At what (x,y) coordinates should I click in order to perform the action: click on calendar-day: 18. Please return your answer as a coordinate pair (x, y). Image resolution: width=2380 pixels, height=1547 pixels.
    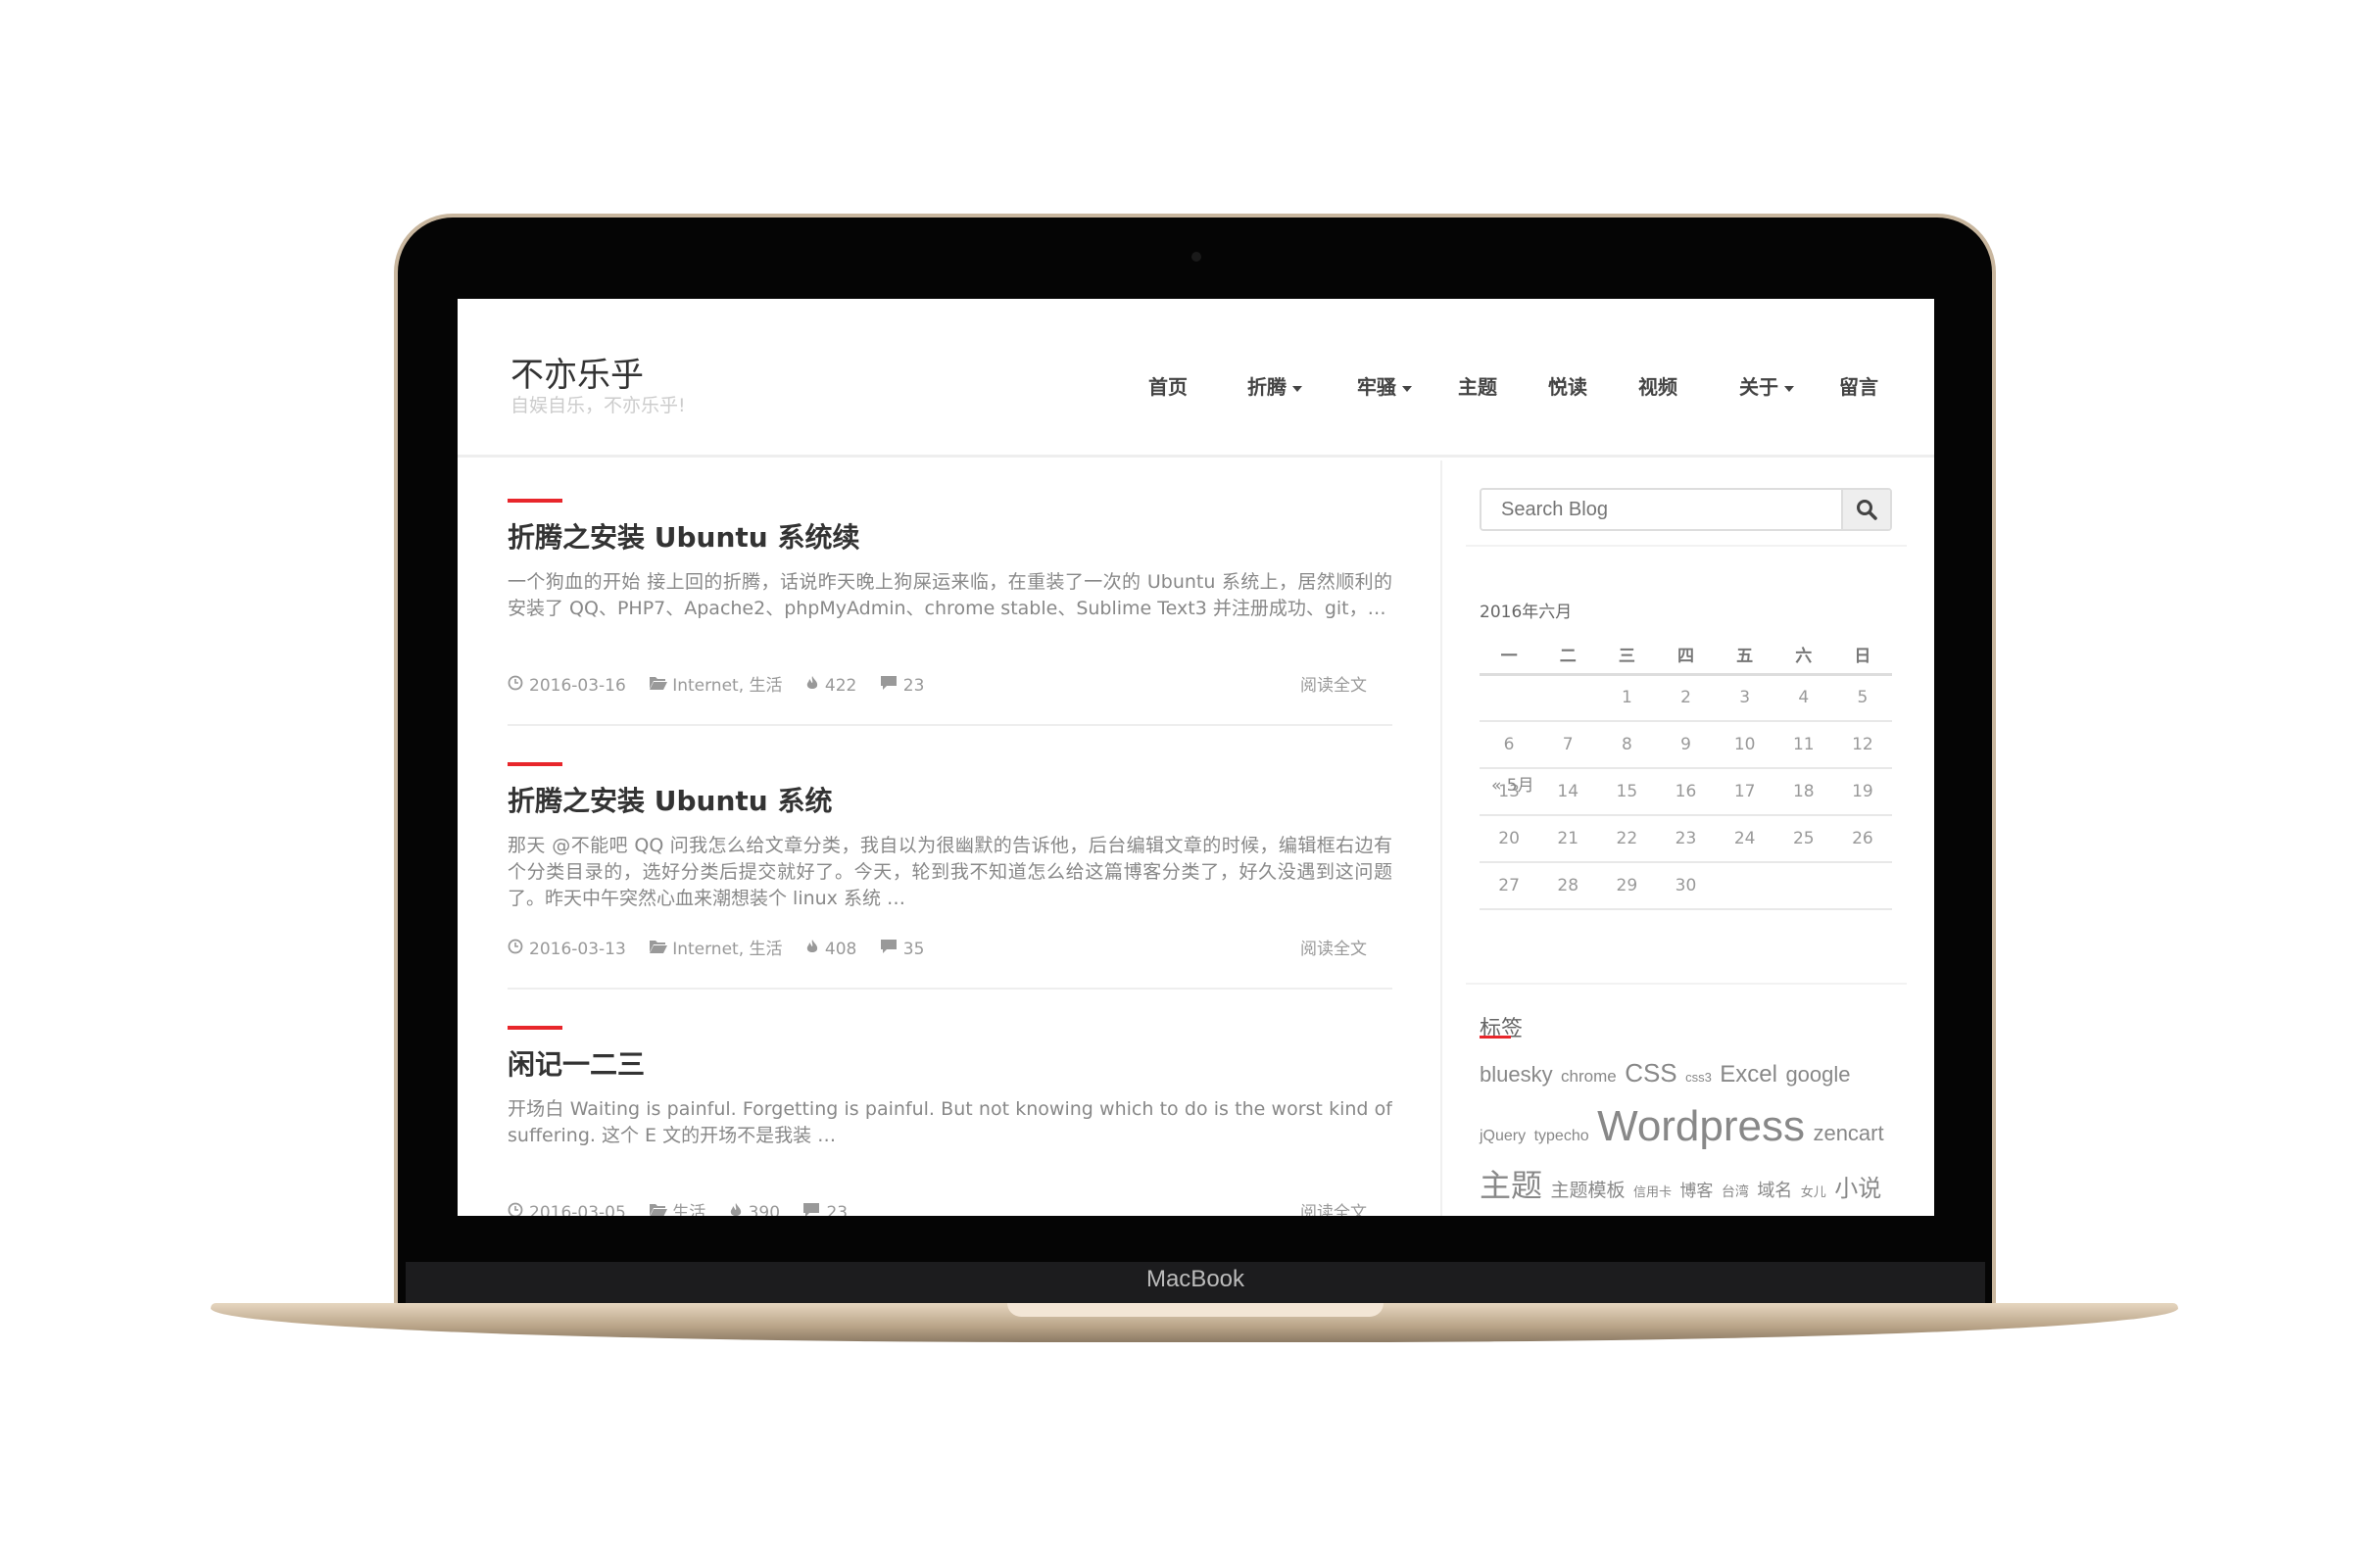
    Looking at the image, I should click on (1803, 792).